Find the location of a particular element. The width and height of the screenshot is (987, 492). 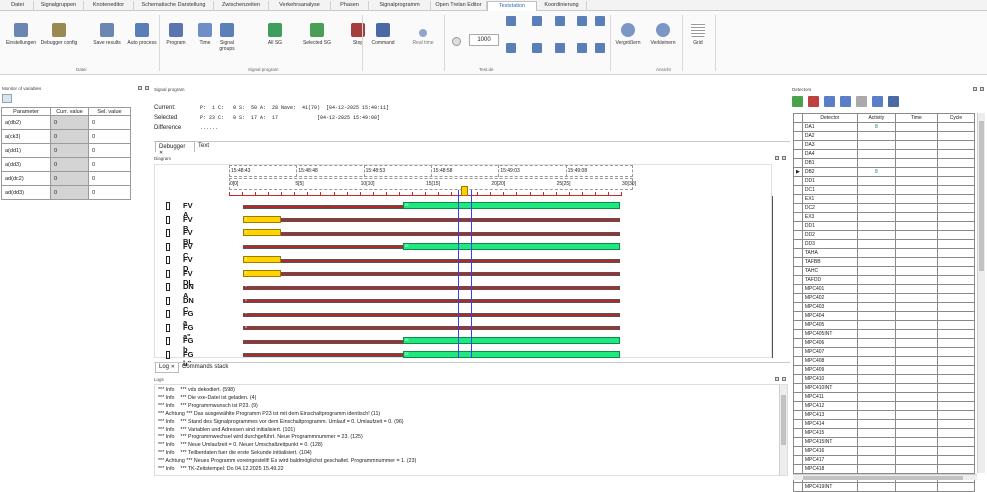

detector-row: MPC413 is located at coordinates (884, 415).